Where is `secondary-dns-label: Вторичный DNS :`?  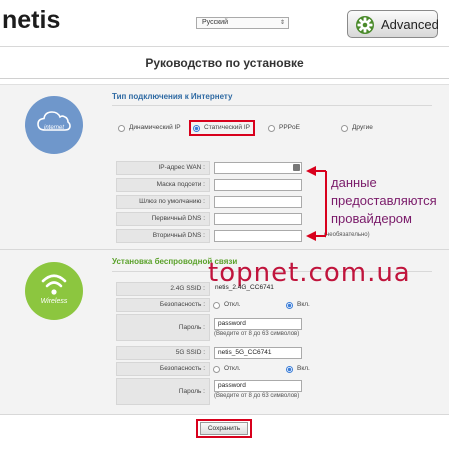
secondary-dns-label: Вторичный DNS : is located at coordinates (163, 236).